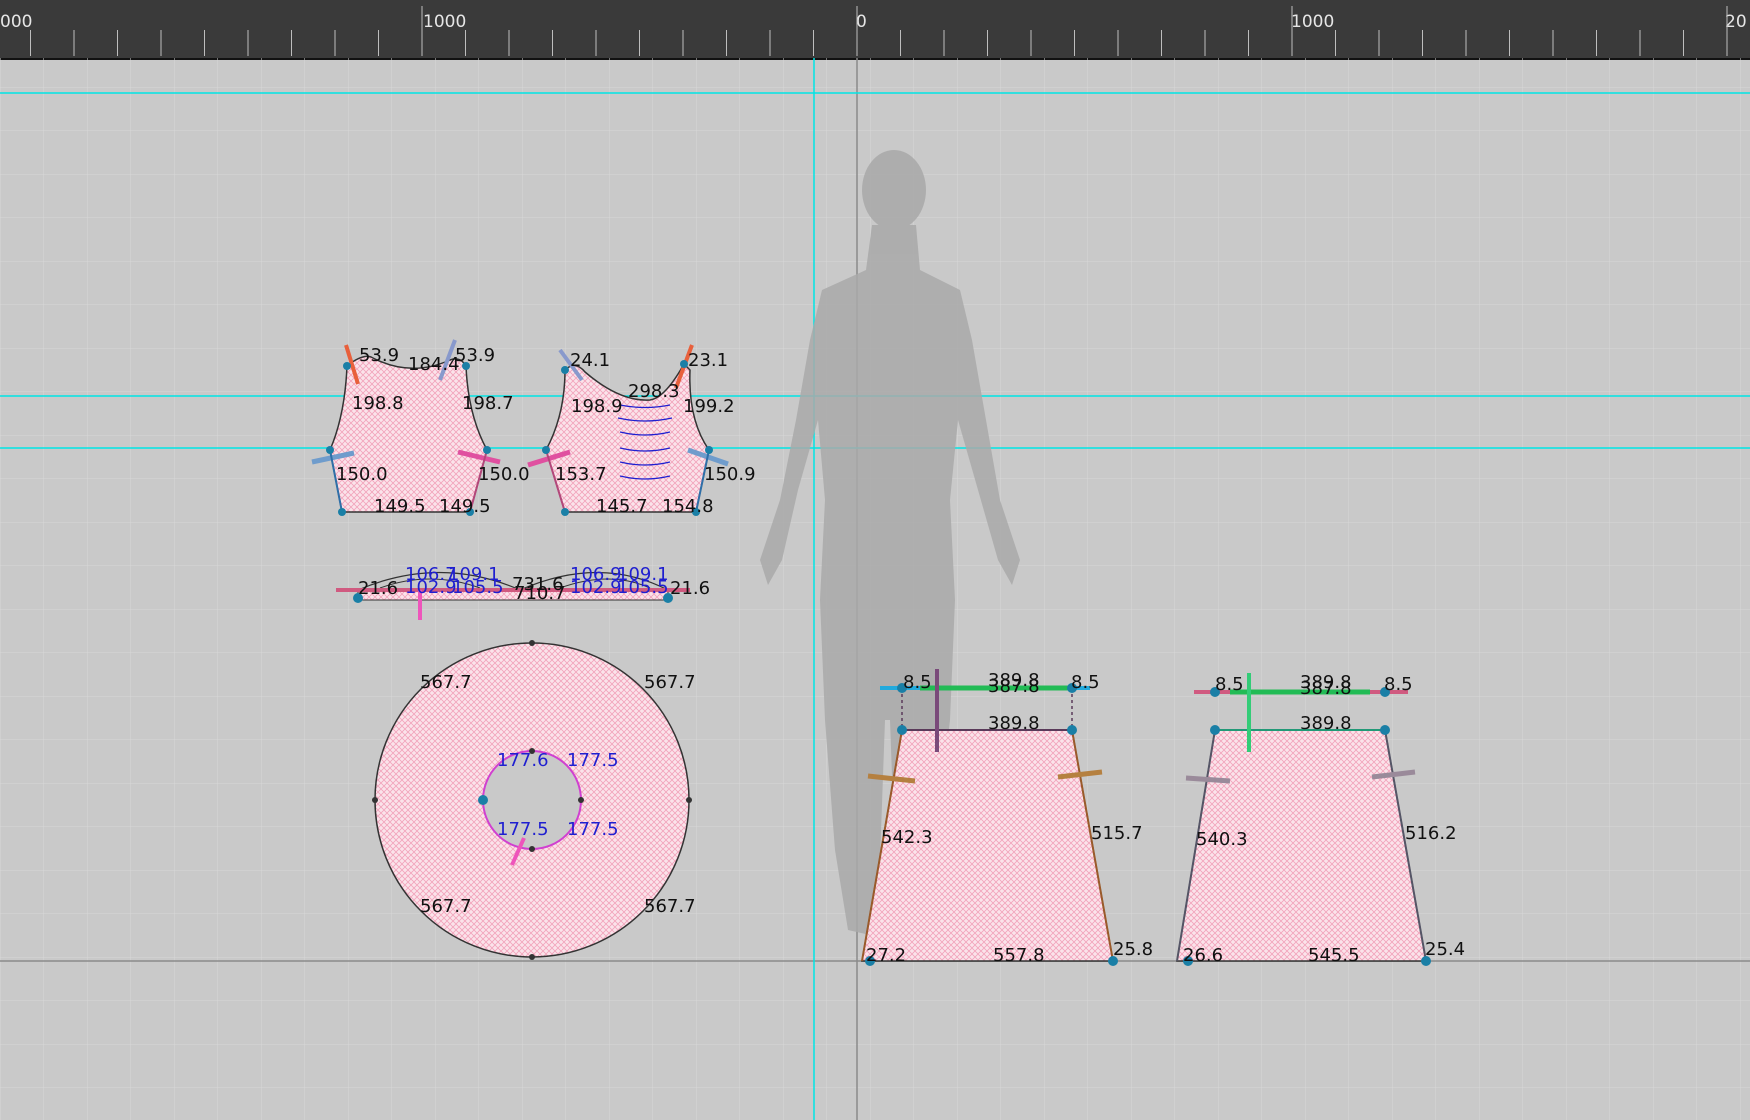 The width and height of the screenshot is (1750, 1120). Describe the element at coordinates (730, 474) in the screenshot. I see `measure-label: 150.9` at that location.